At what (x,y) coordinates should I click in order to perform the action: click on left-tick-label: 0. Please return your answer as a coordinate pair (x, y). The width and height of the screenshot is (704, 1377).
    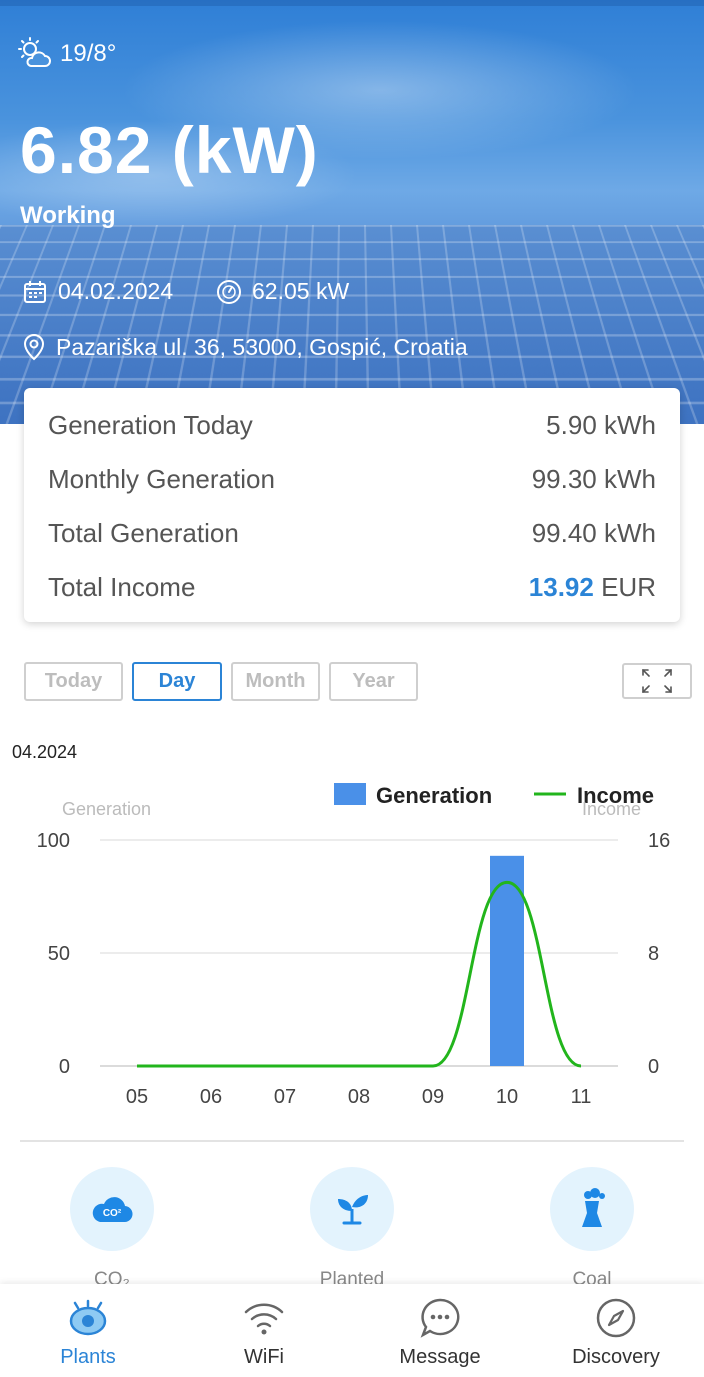
    Looking at the image, I should click on (64, 1067).